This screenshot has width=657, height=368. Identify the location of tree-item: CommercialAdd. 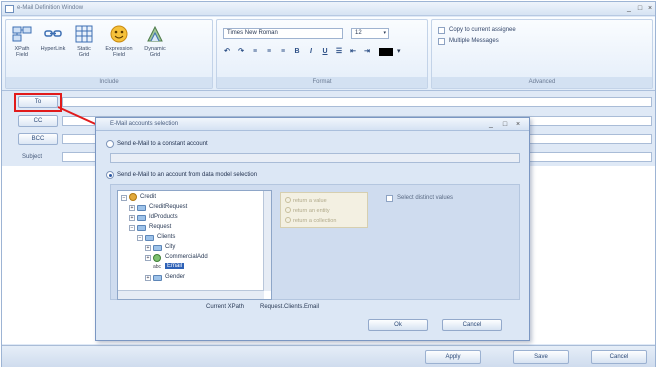
(186, 257).